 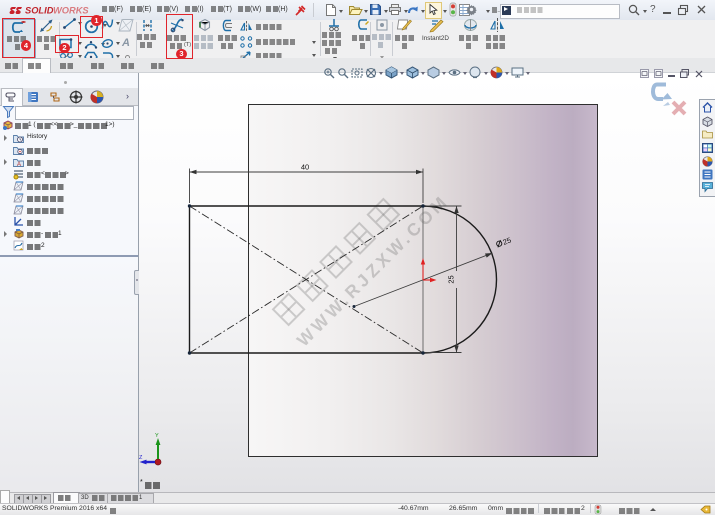 I want to click on svg-text: Z, so click(x=141, y=458).